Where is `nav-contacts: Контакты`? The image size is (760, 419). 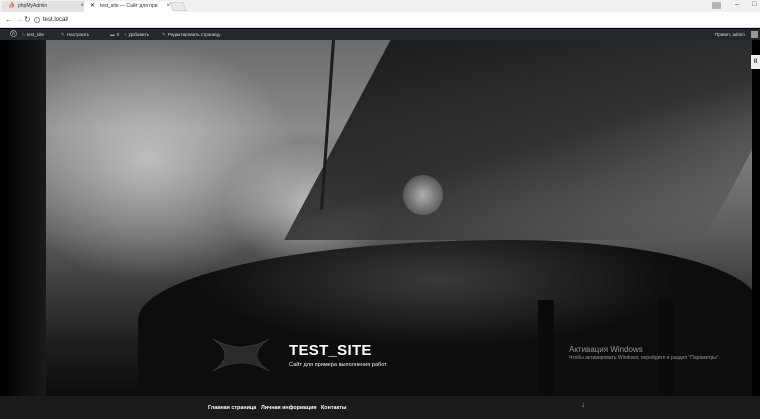
nav-contacts: Контакты is located at coordinates (333, 408).